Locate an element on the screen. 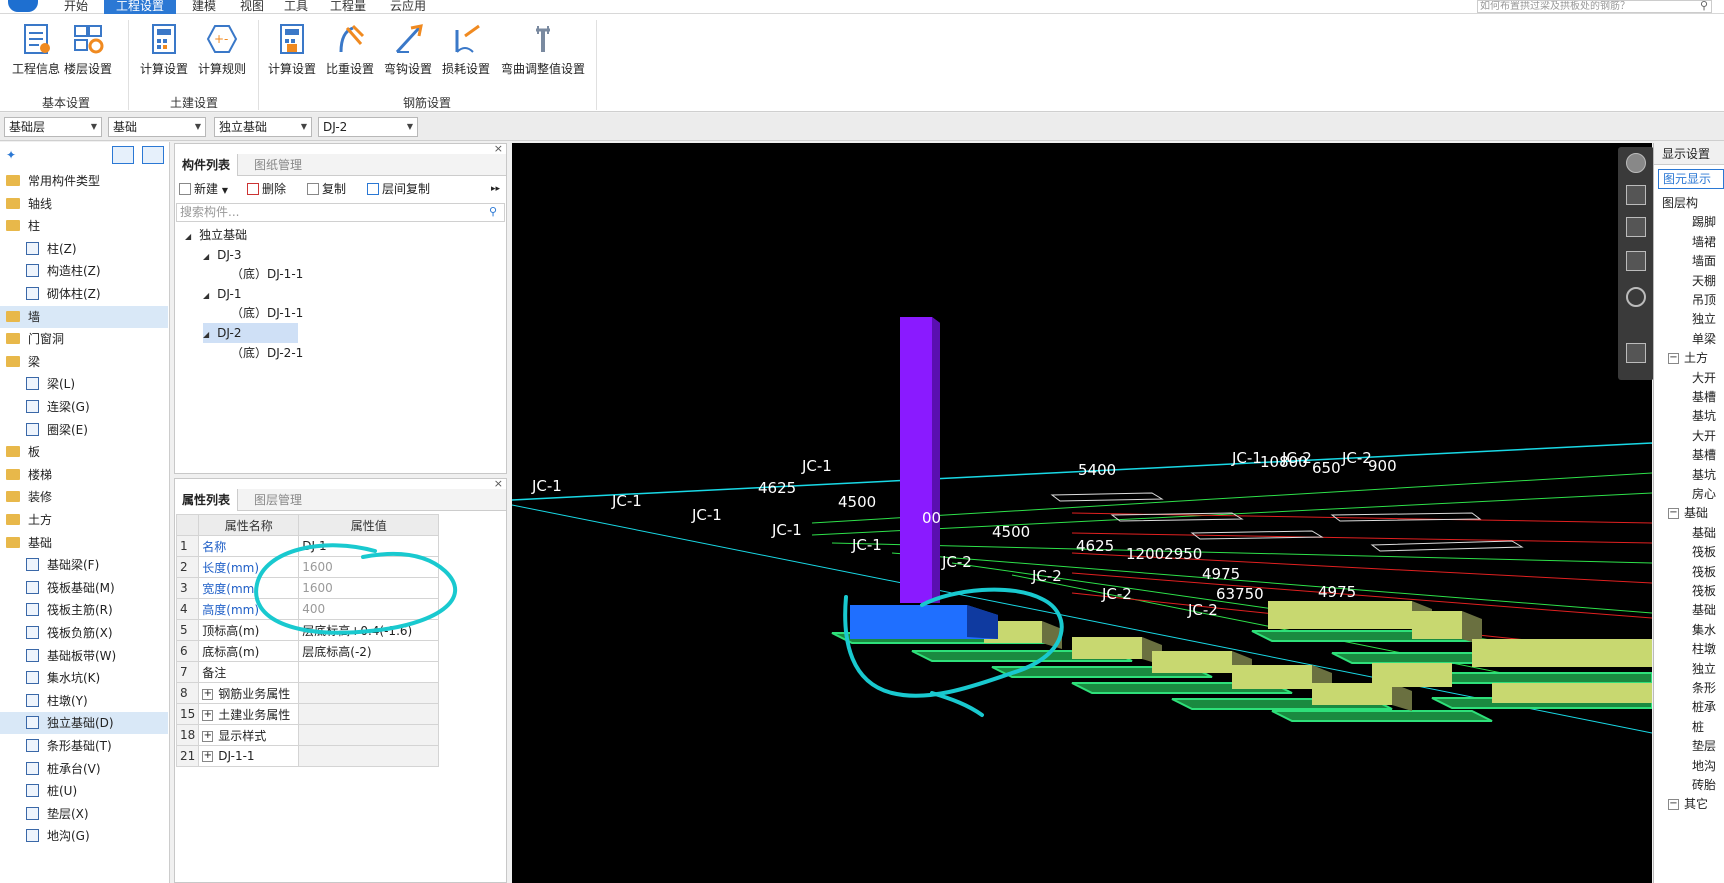 This screenshot has width=1724, height=883. display-tree-item: − 土方 is located at coordinates (1681, 358).